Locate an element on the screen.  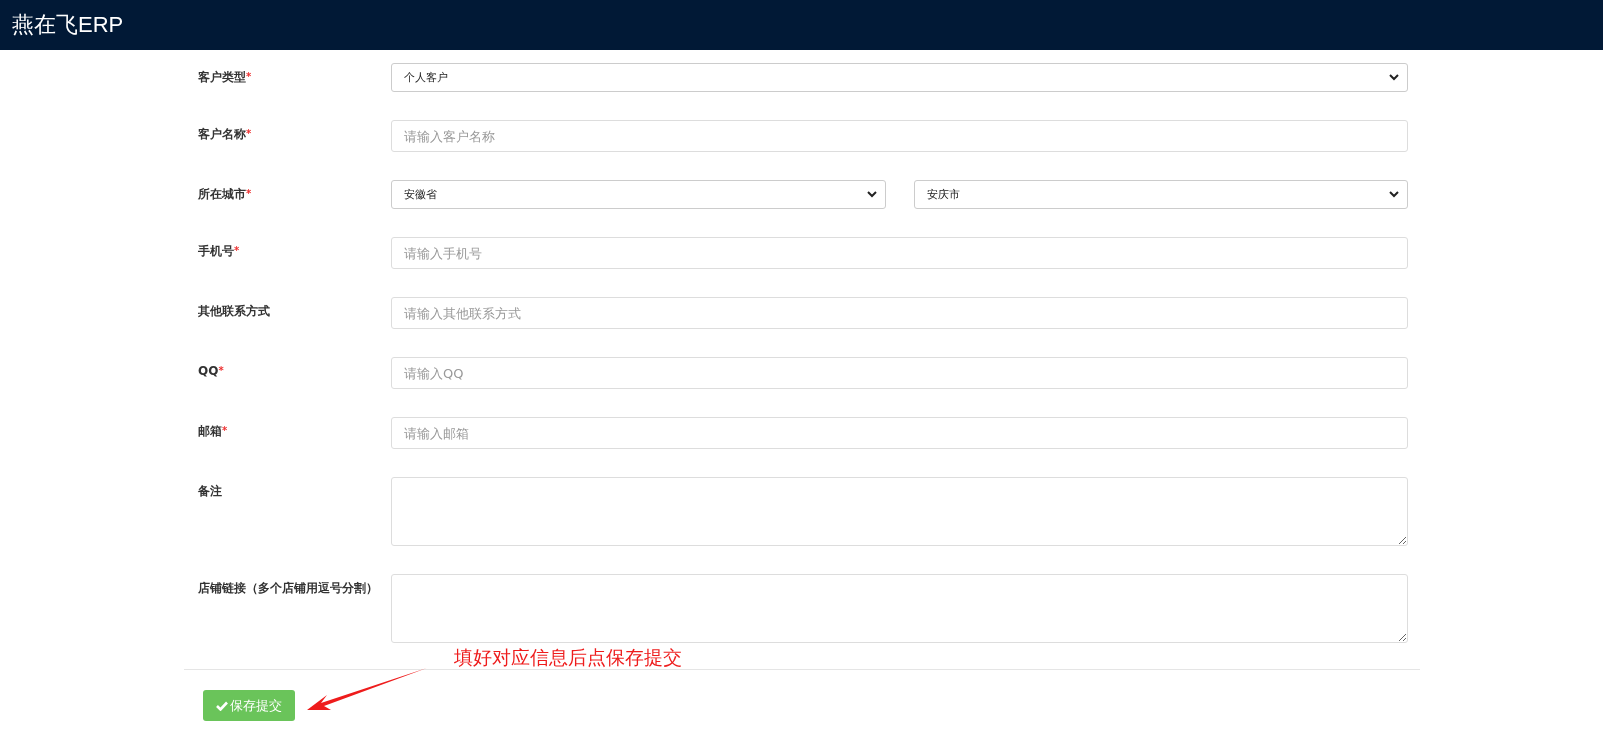
field-label: 手机号* is located at coordinates (219, 251).